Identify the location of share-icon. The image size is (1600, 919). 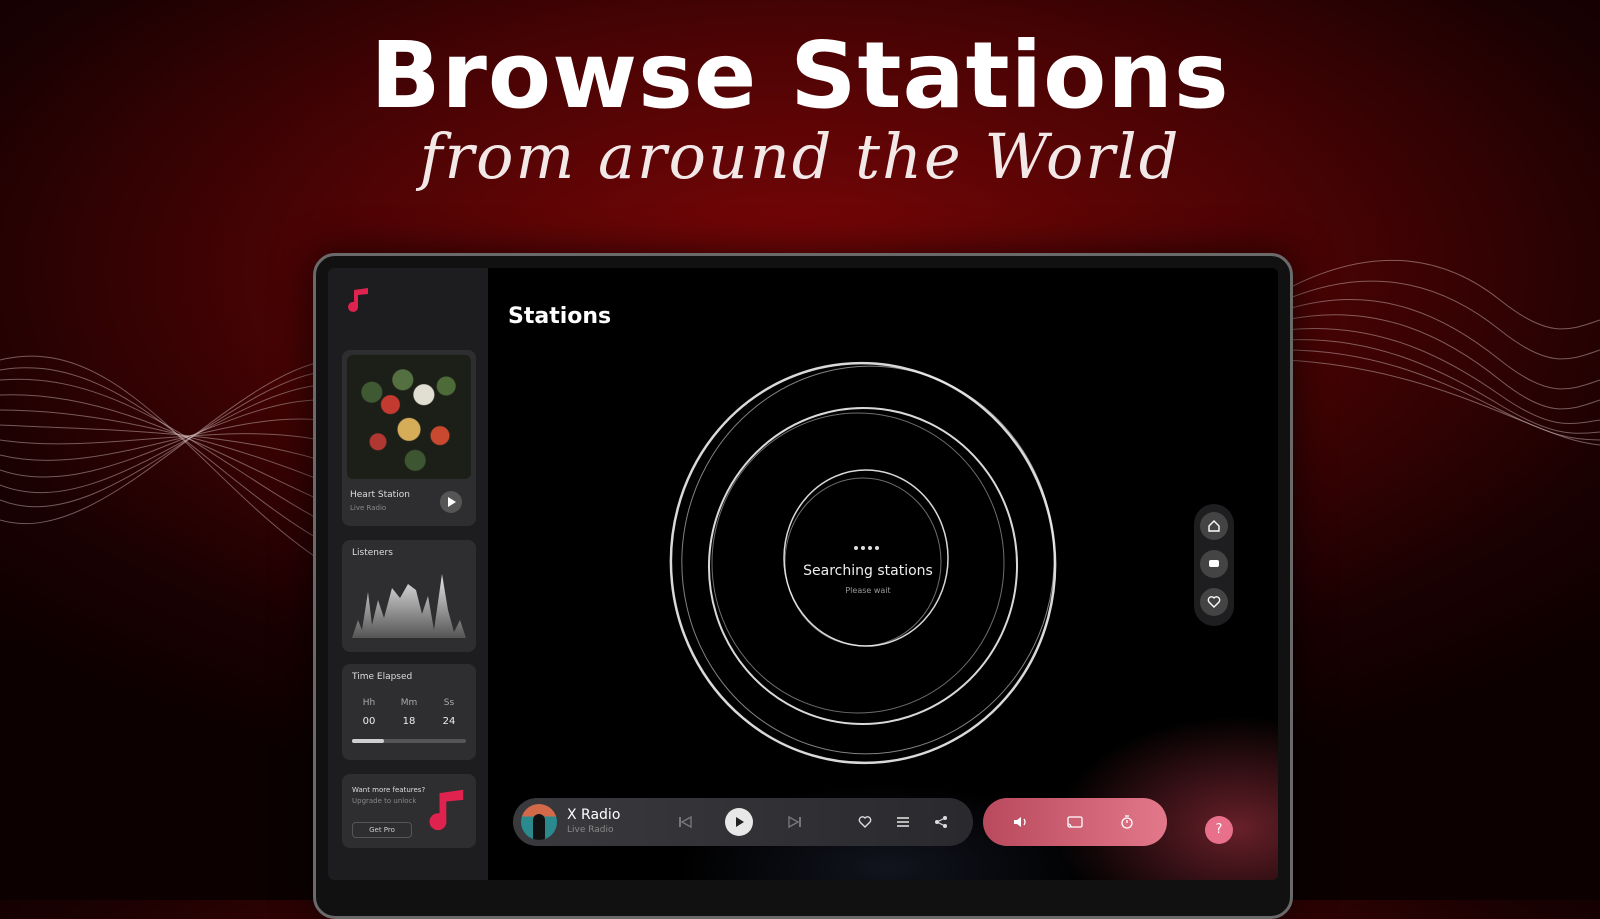
(941, 822).